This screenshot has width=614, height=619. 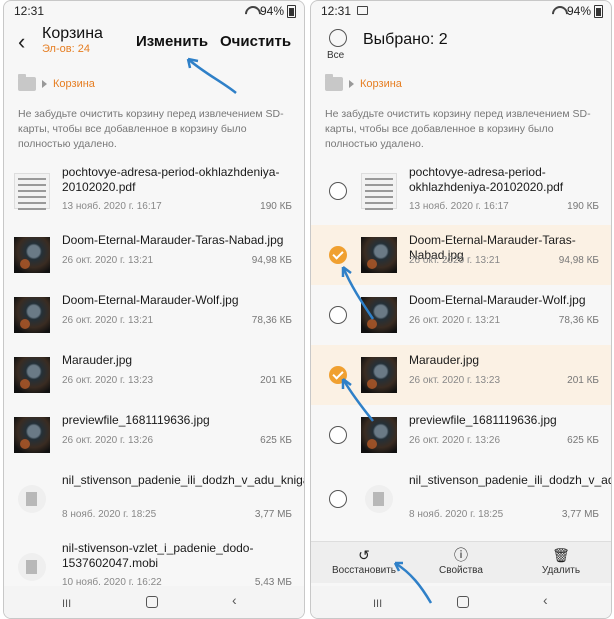 I want to click on page-title: Корзина, so click(x=72, y=33).